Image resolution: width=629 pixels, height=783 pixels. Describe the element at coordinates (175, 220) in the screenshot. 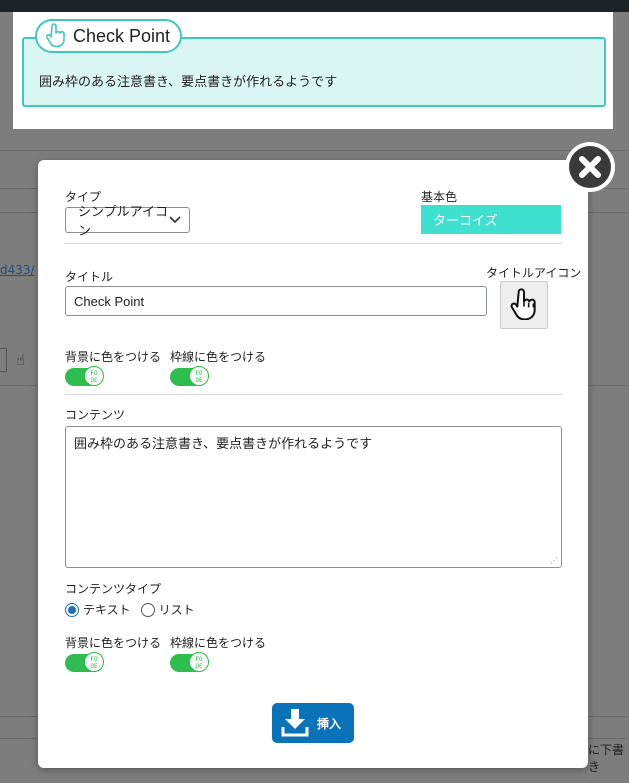

I see `chevron-down-icon` at that location.